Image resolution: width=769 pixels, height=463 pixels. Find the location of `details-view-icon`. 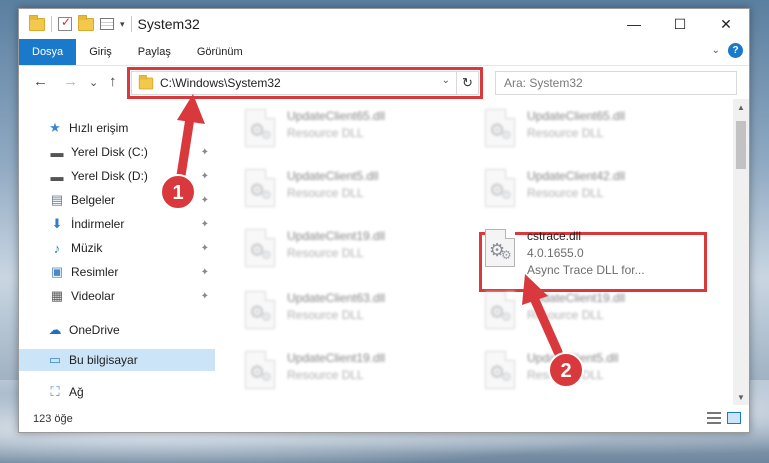

details-view-icon is located at coordinates (714, 418).